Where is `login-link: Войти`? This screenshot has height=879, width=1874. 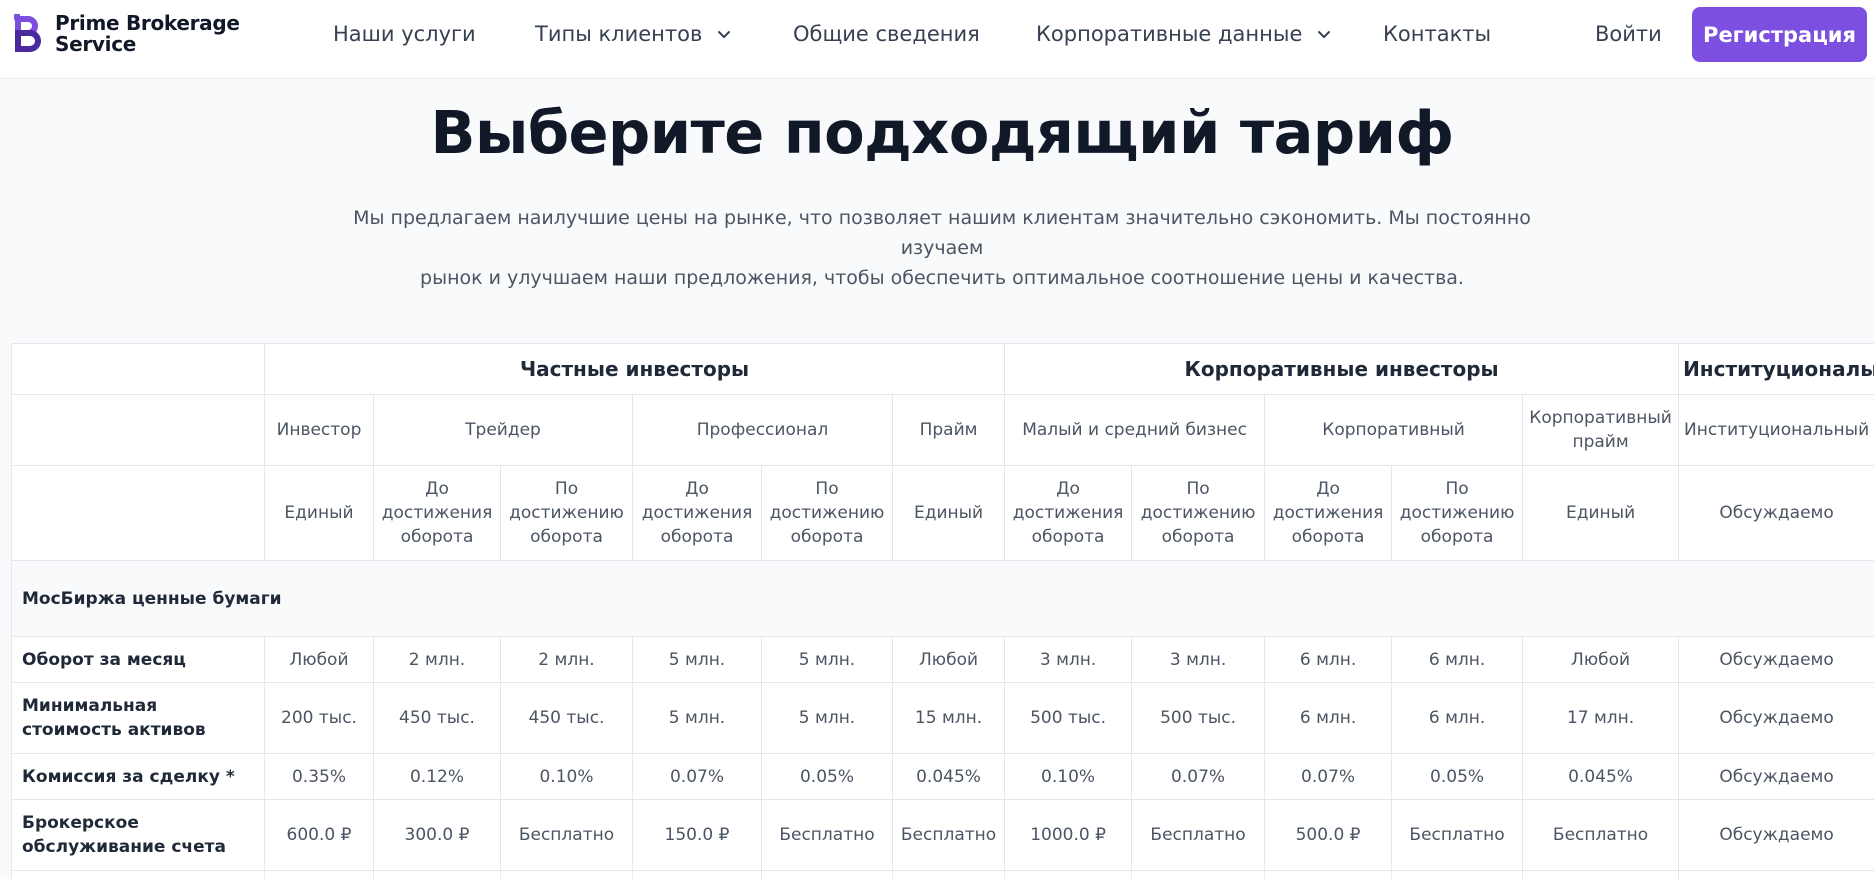
login-link: Войти is located at coordinates (1628, 34).